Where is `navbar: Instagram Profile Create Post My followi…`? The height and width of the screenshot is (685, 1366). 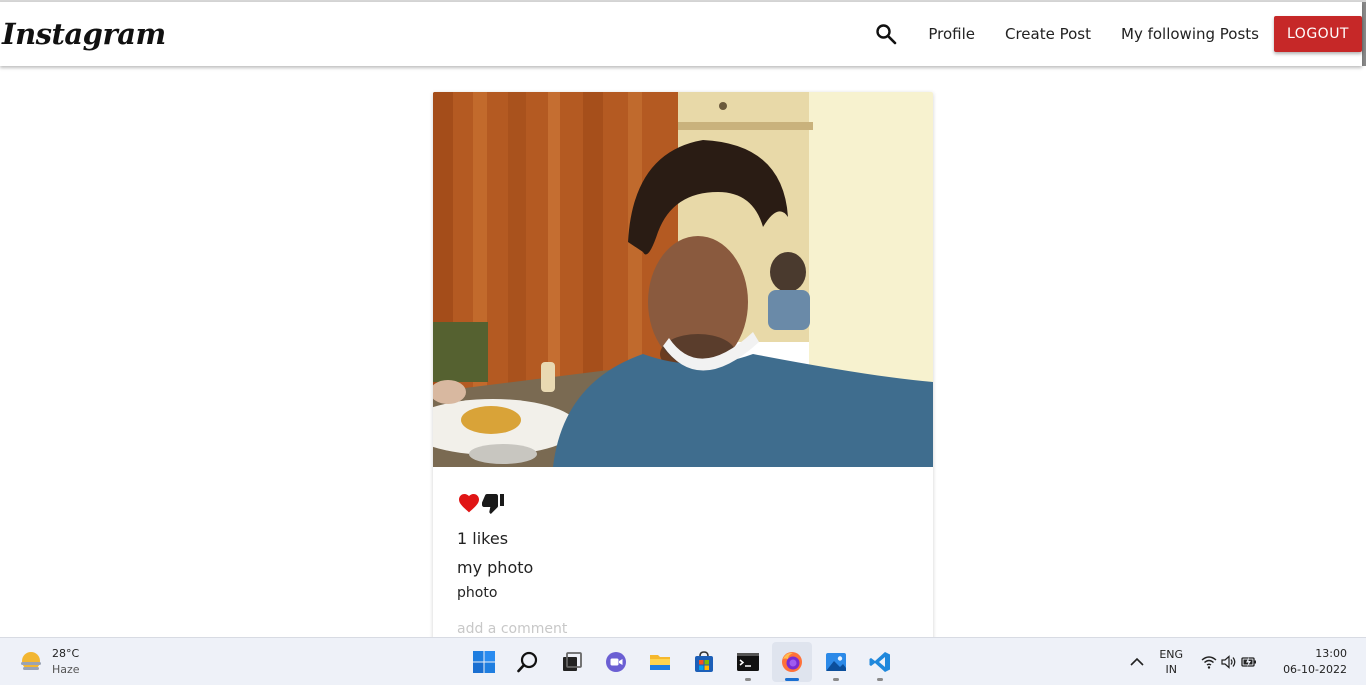 navbar: Instagram Profile Create Post My followi… is located at coordinates (681, 34).